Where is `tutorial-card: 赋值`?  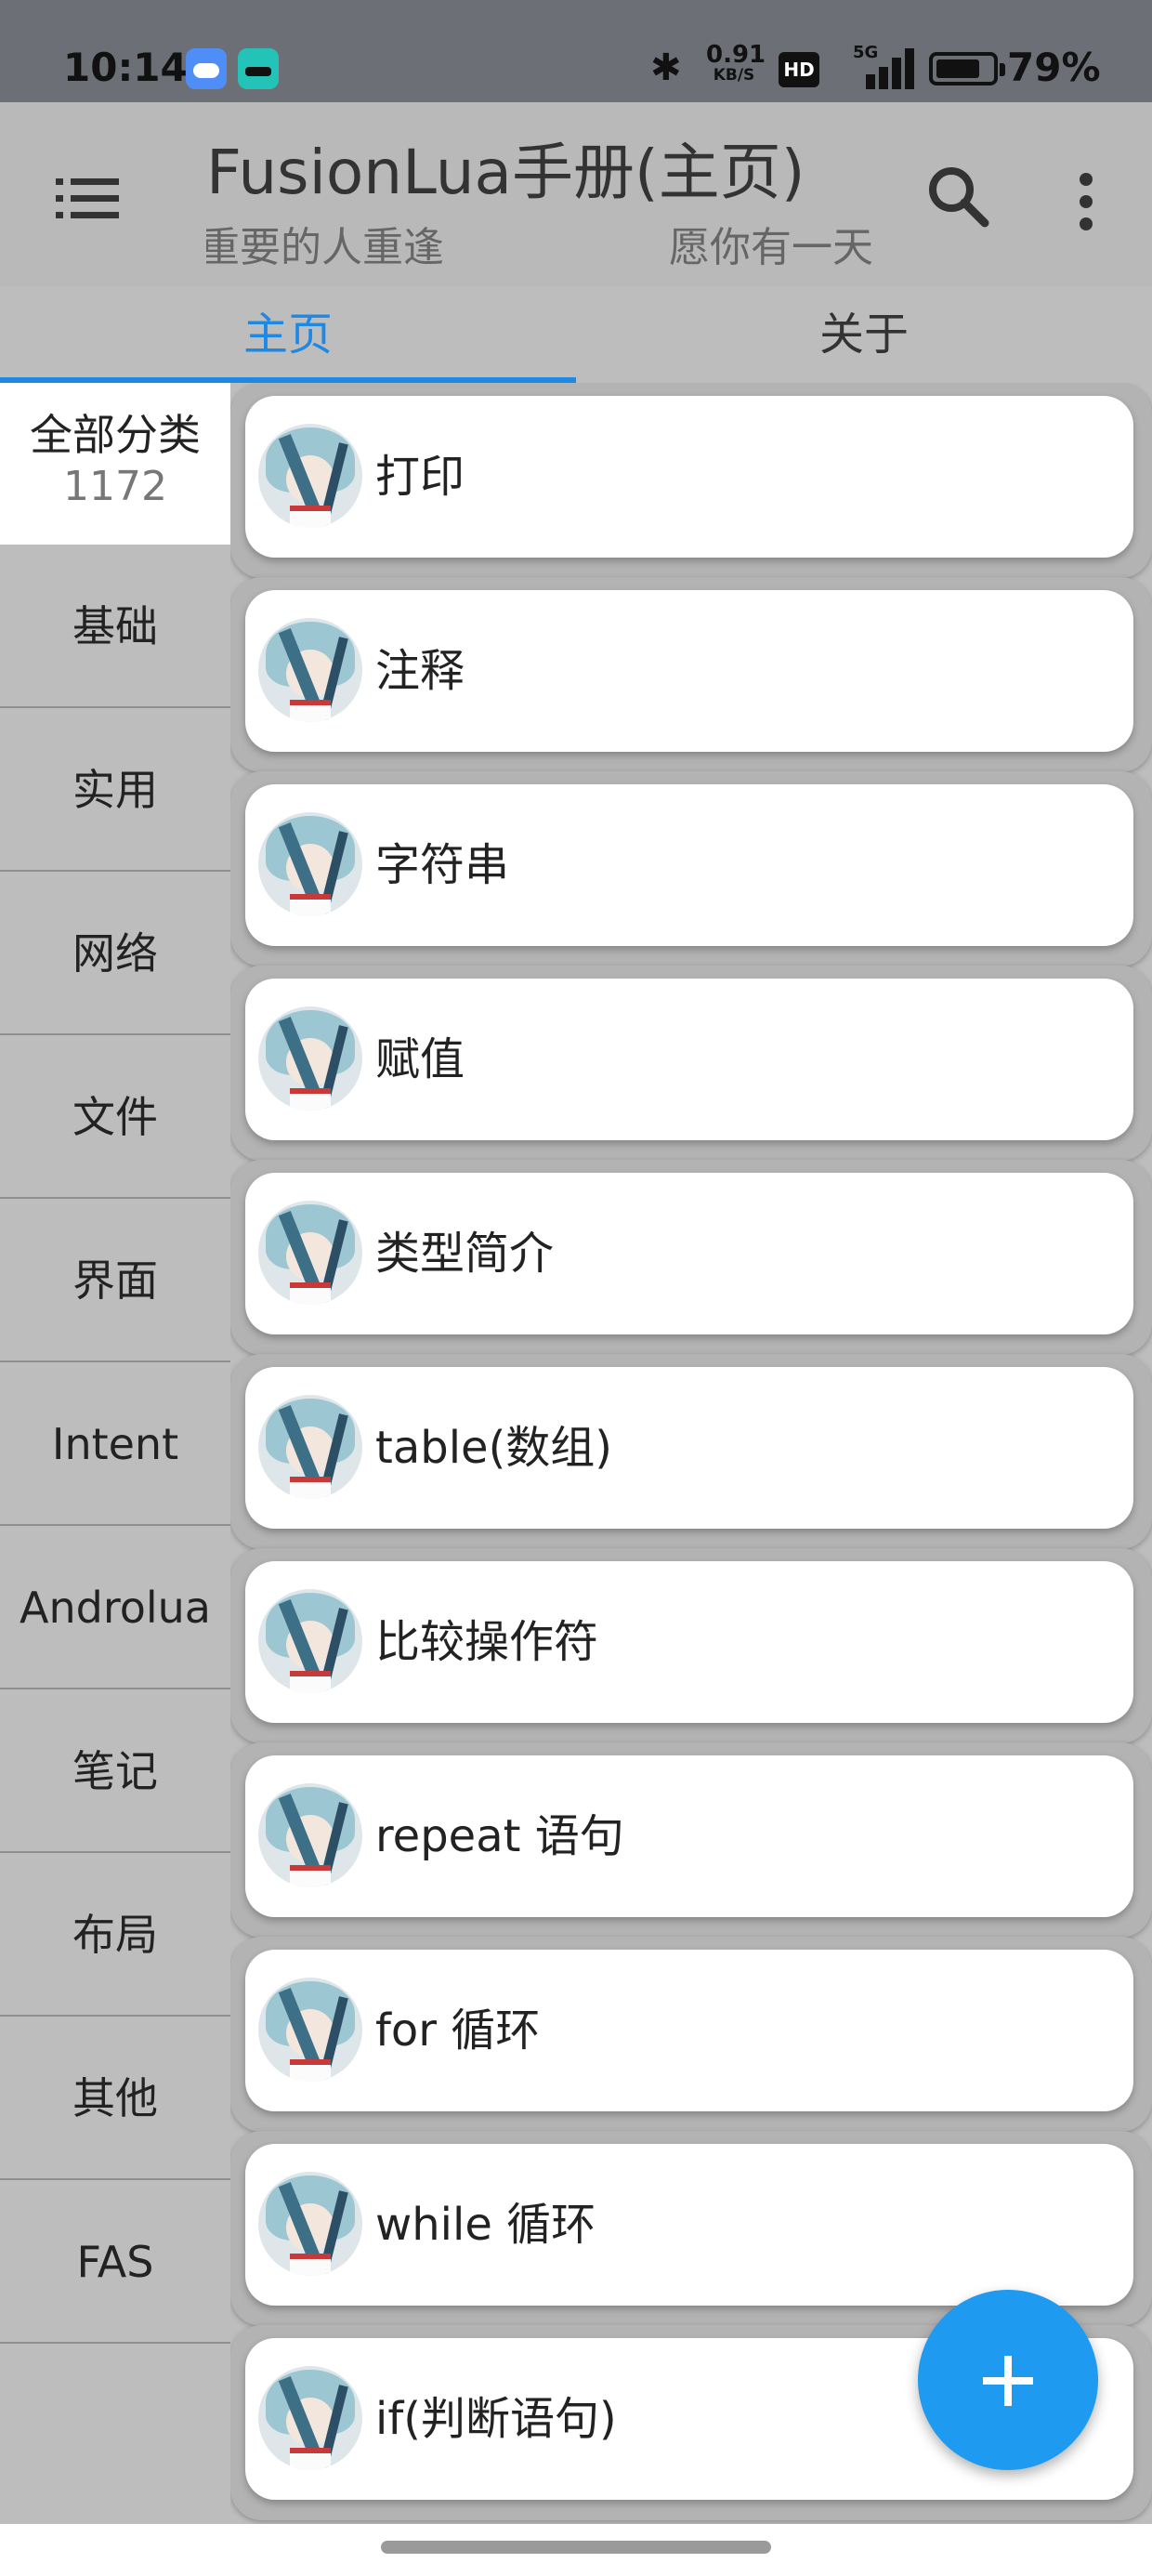 tutorial-card: 赋值 is located at coordinates (689, 1059).